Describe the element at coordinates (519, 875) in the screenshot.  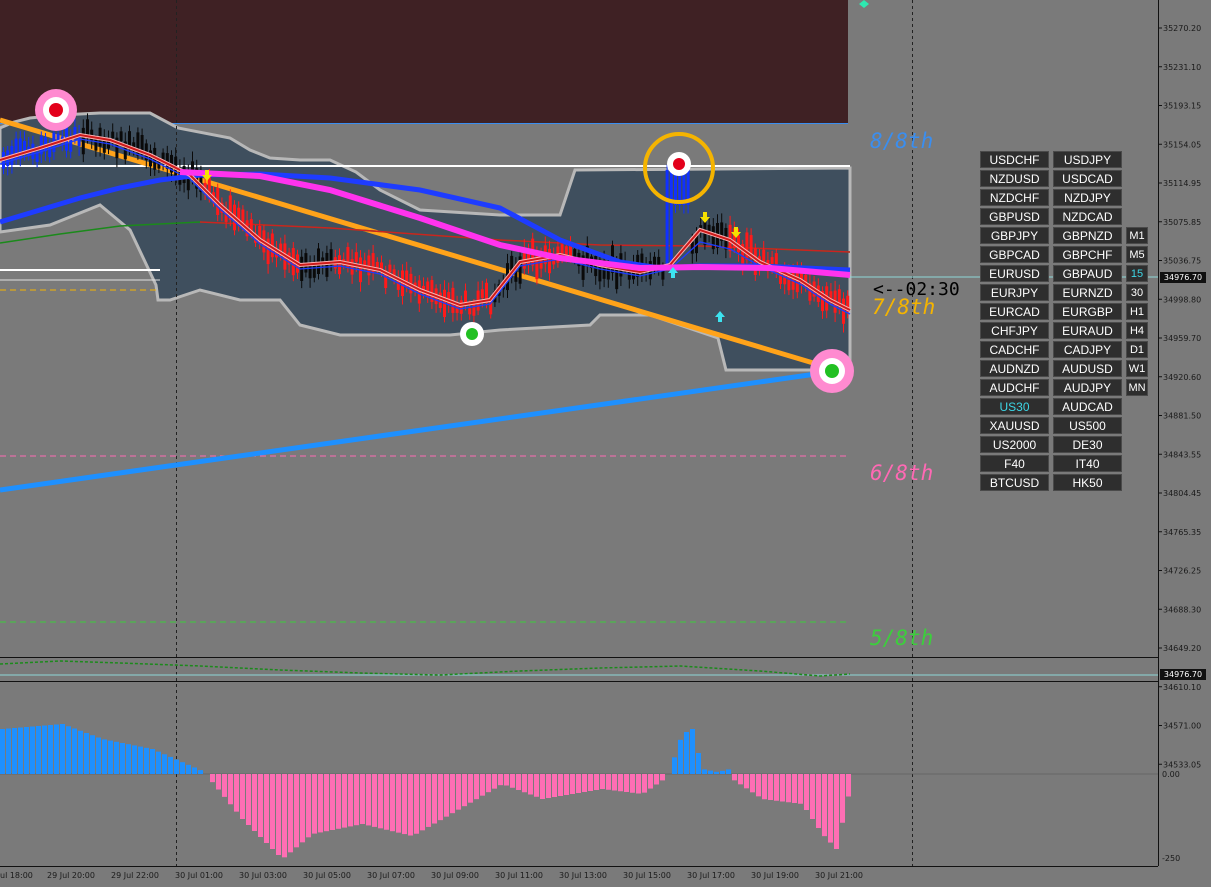
I see `time-axis-label: 30 Jul 11:00` at that location.